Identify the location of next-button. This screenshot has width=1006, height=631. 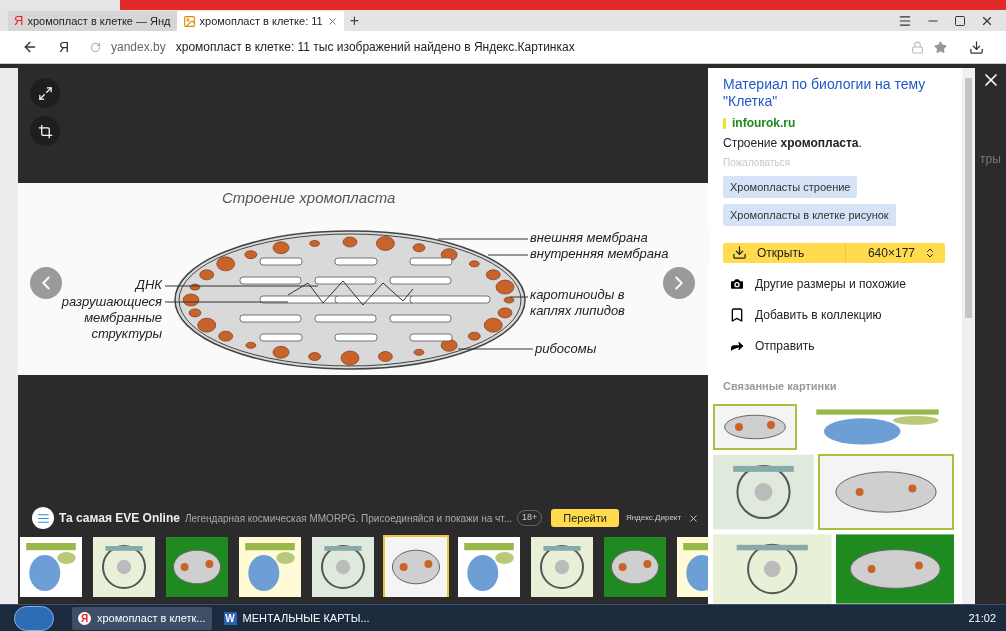
(679, 283).